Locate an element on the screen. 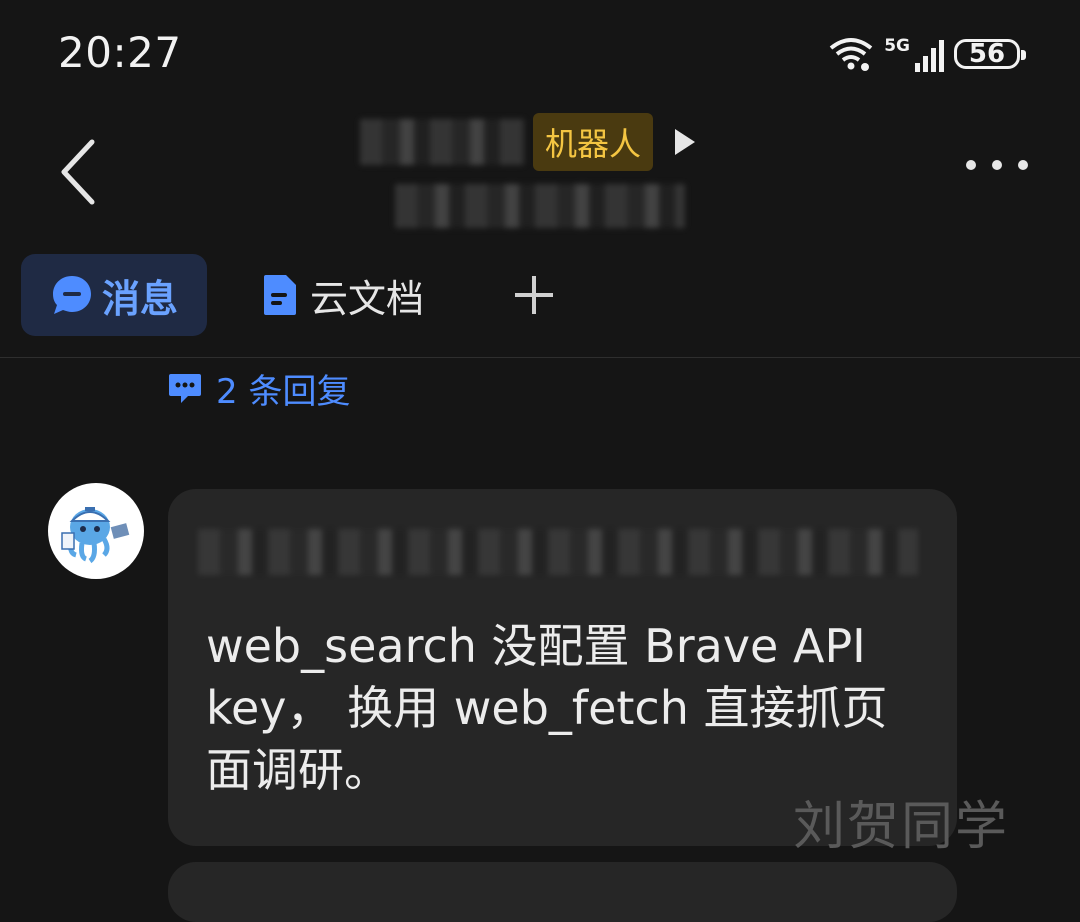 Image resolution: width=1080 pixels, height=922 pixels. play-icon is located at coordinates (685, 142).